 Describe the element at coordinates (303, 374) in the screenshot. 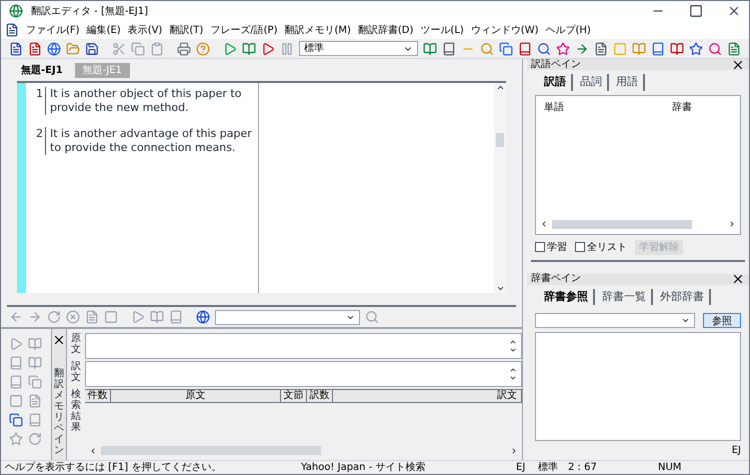

I see `translation-field` at that location.